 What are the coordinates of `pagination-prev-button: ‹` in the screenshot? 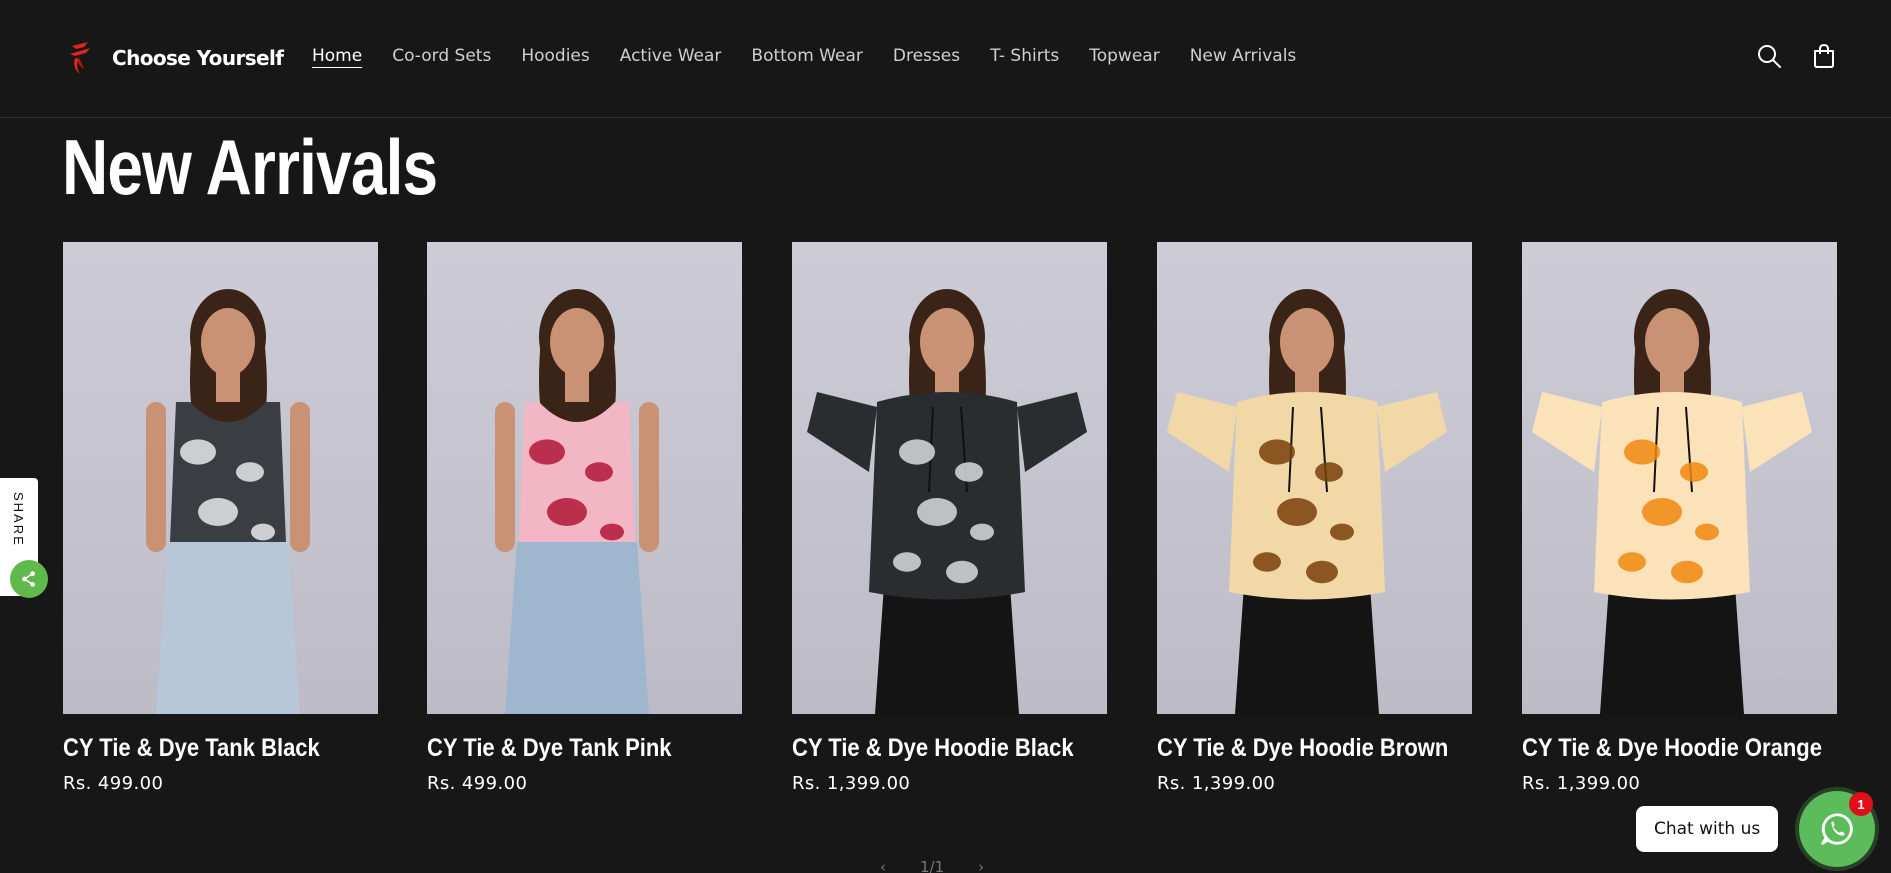 It's located at (883, 865).